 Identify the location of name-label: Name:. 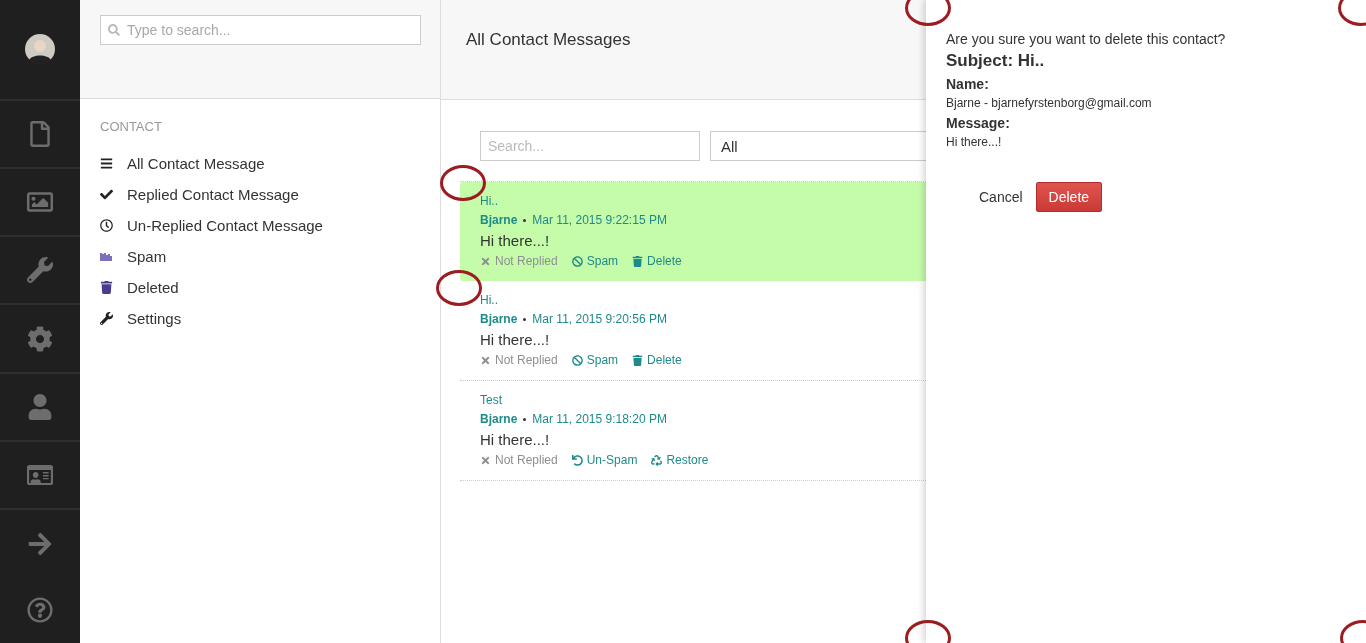
(967, 84).